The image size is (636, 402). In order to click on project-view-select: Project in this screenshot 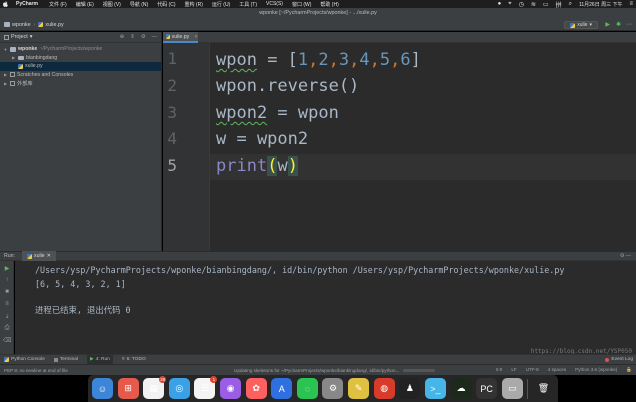, I will do `click(19, 37)`.